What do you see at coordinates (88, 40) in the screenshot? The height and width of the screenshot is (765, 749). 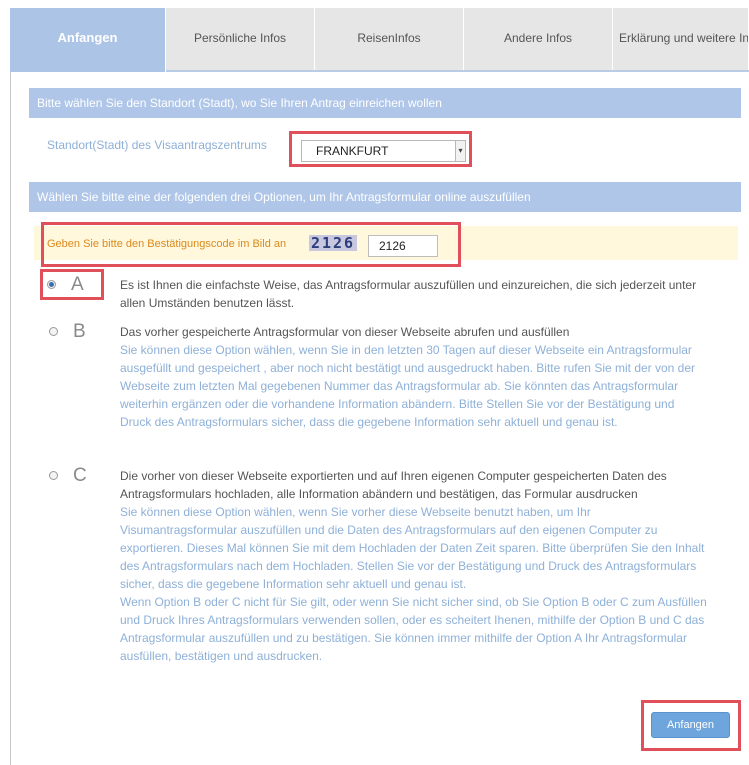 I see `tab-anfangen: Anfangen` at bounding box center [88, 40].